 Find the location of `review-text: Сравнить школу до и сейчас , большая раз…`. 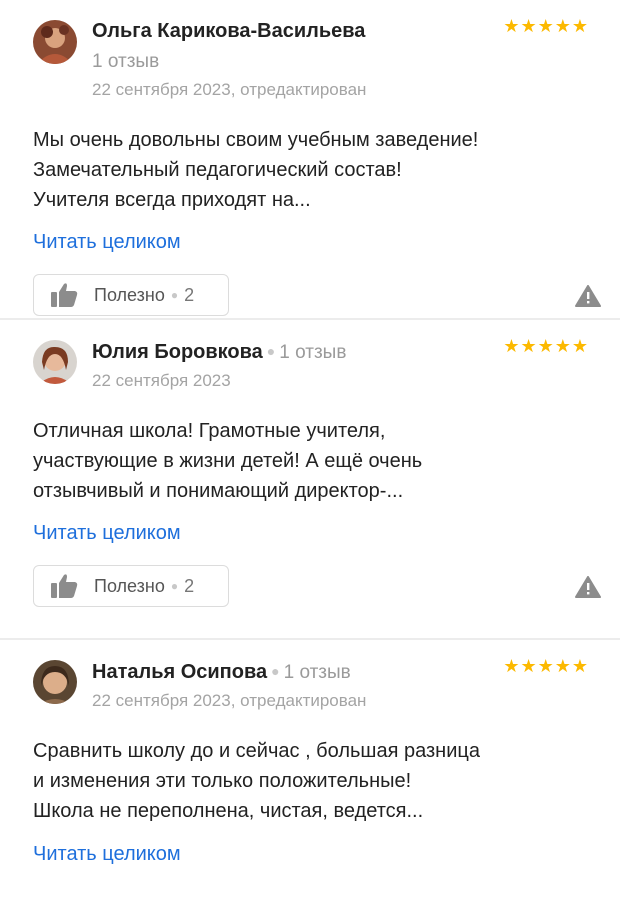

review-text: Сравнить школу до и сейчас , большая раз… is located at coordinates (256, 781).